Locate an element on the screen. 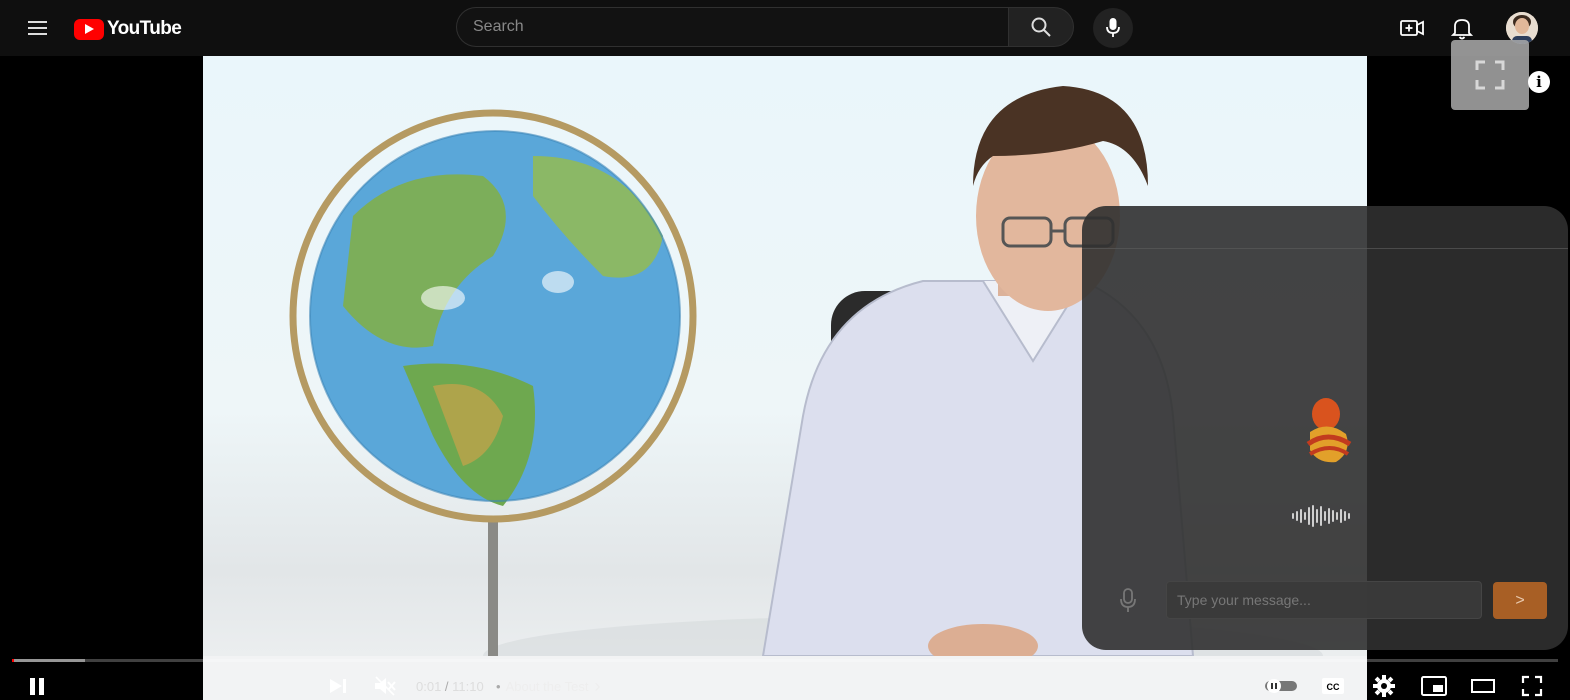  pause-button is located at coordinates (37, 686).